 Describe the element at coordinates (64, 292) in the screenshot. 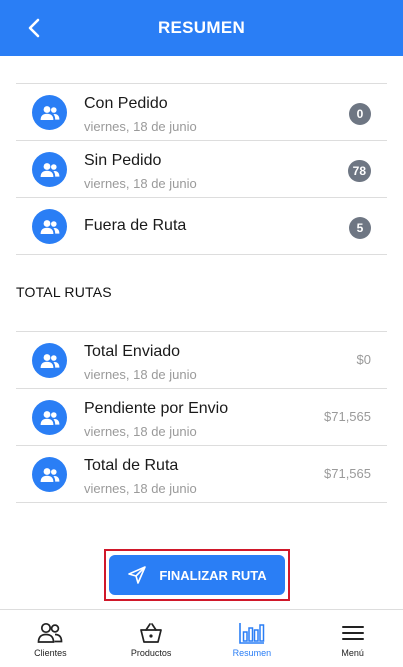

I see `section-heading: TOTAL RUTAS` at that location.